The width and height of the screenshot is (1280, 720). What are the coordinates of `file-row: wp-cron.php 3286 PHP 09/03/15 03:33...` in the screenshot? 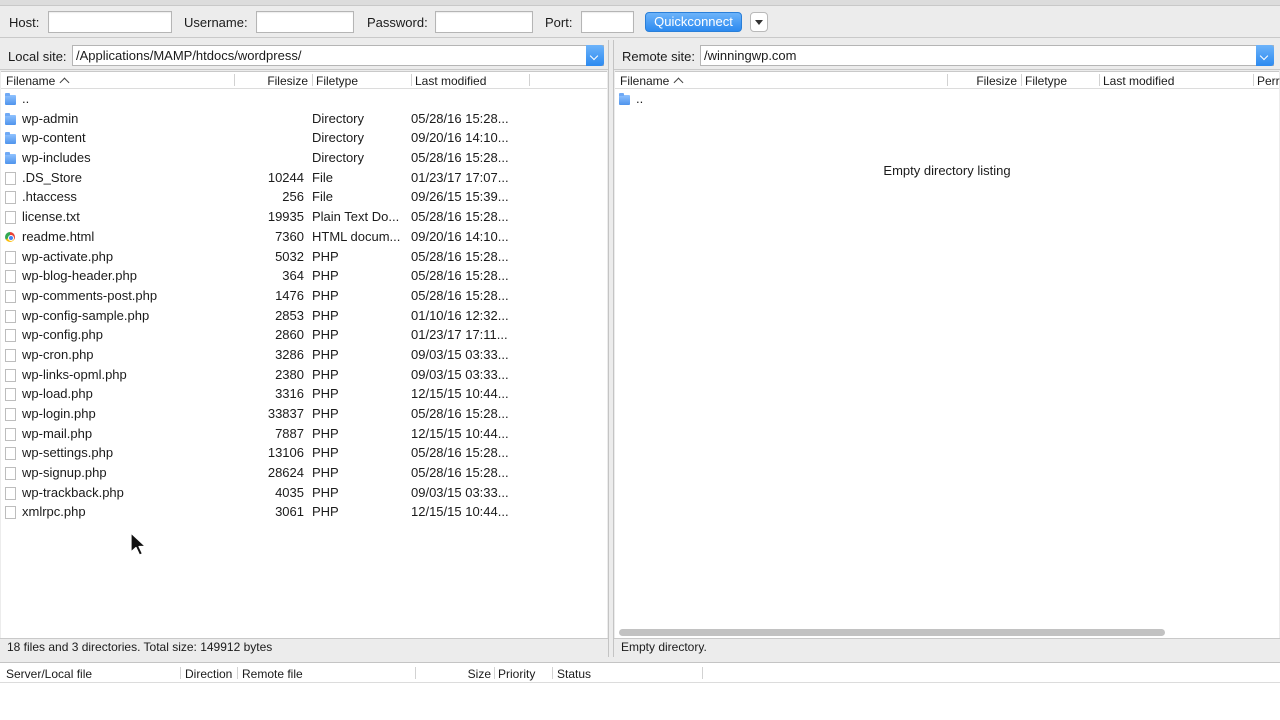 It's located at (304, 355).